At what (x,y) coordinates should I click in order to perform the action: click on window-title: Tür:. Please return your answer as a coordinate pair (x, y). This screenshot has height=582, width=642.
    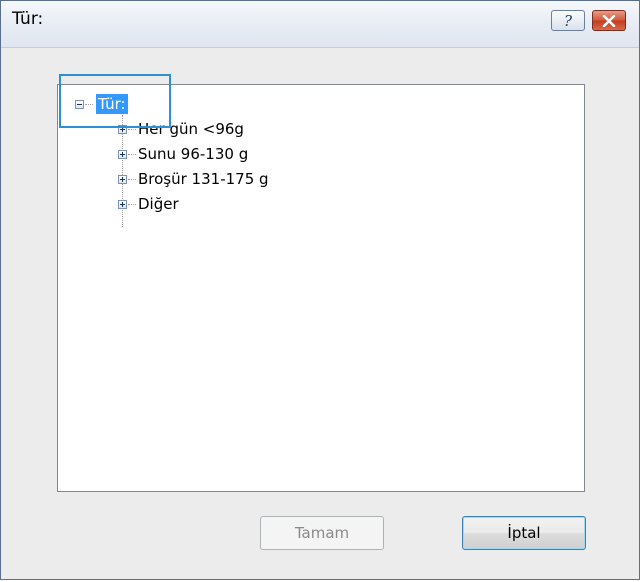
    Looking at the image, I should click on (28, 19).